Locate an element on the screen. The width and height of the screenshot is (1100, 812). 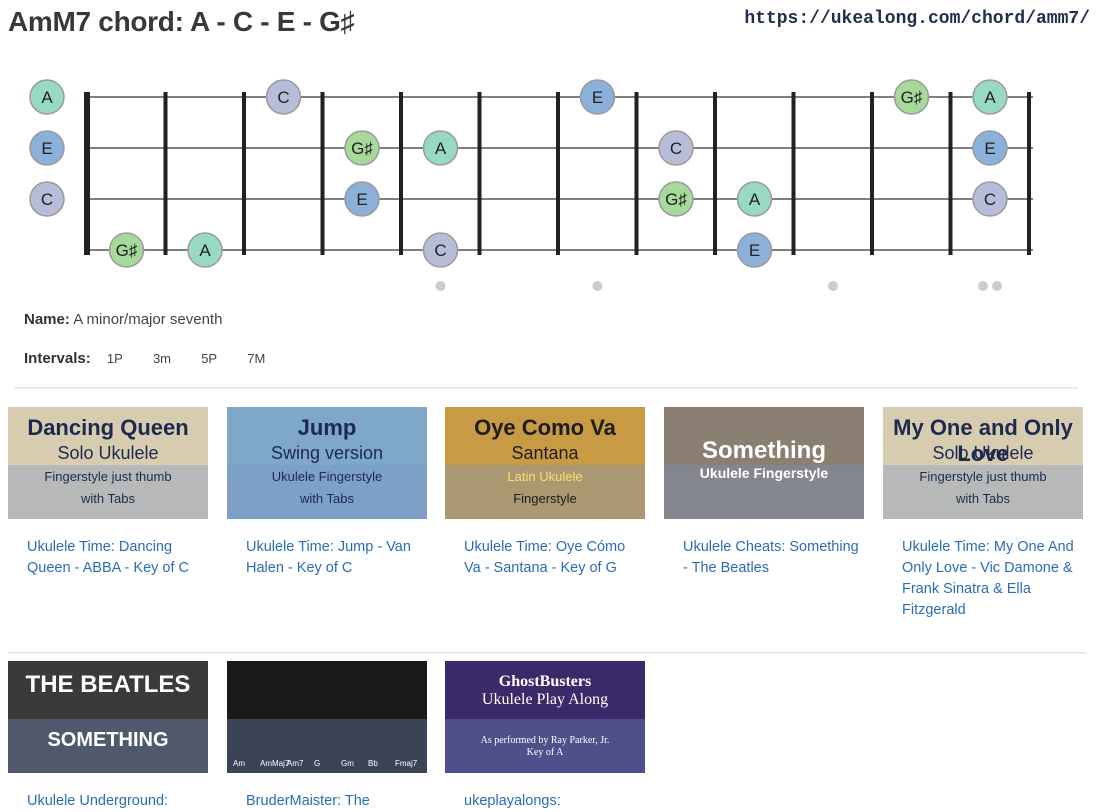
name-label: Name: is located at coordinates (47, 319).